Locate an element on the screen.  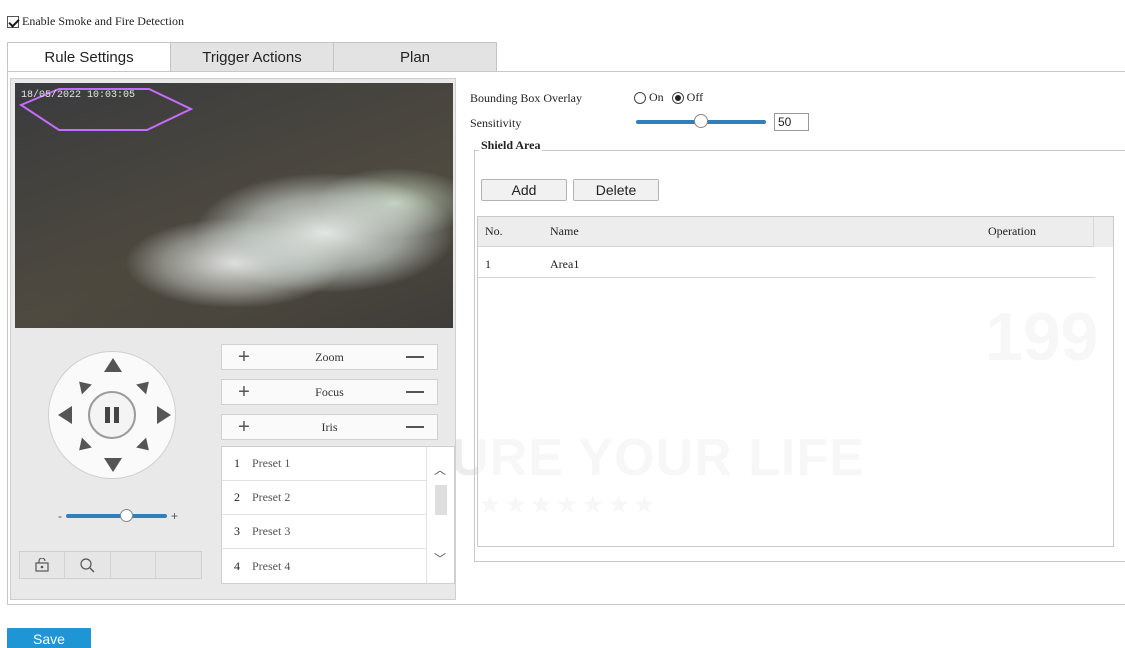
delete-button: Delete is located at coordinates (616, 190).